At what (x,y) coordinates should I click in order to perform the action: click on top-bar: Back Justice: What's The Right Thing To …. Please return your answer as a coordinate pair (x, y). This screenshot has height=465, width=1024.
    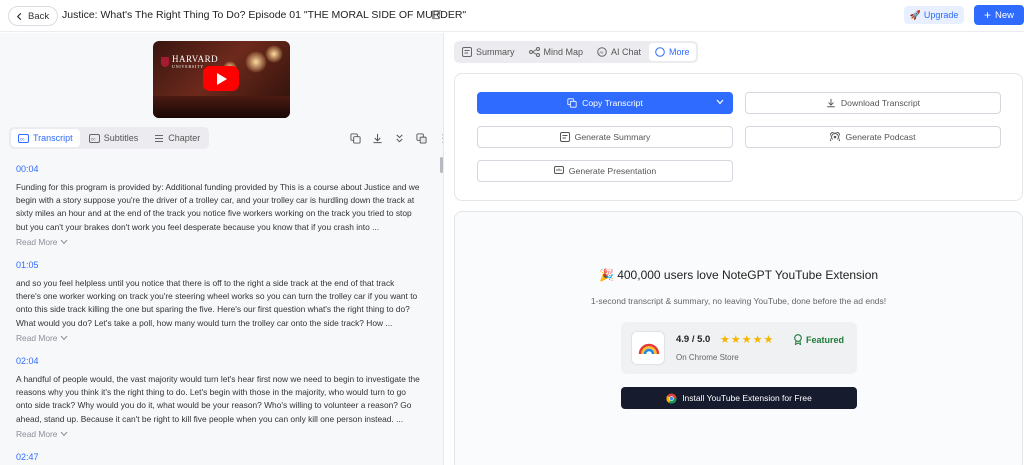
    Looking at the image, I should click on (512, 16).